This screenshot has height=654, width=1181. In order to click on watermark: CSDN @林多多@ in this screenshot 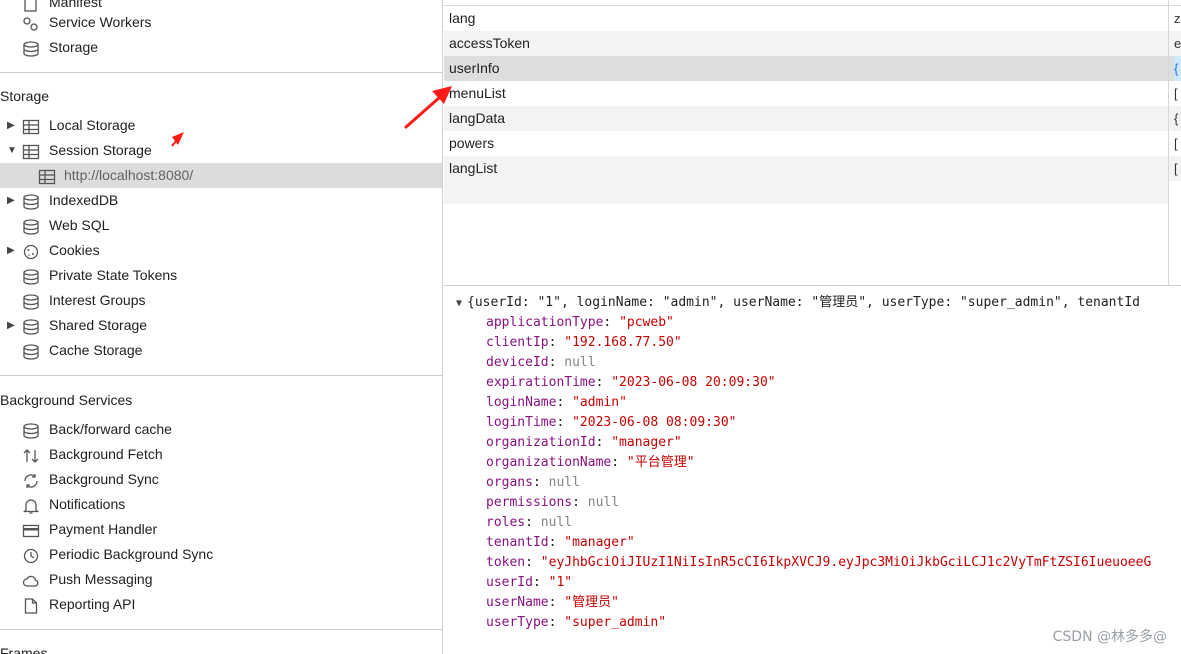, I will do `click(1109, 637)`.